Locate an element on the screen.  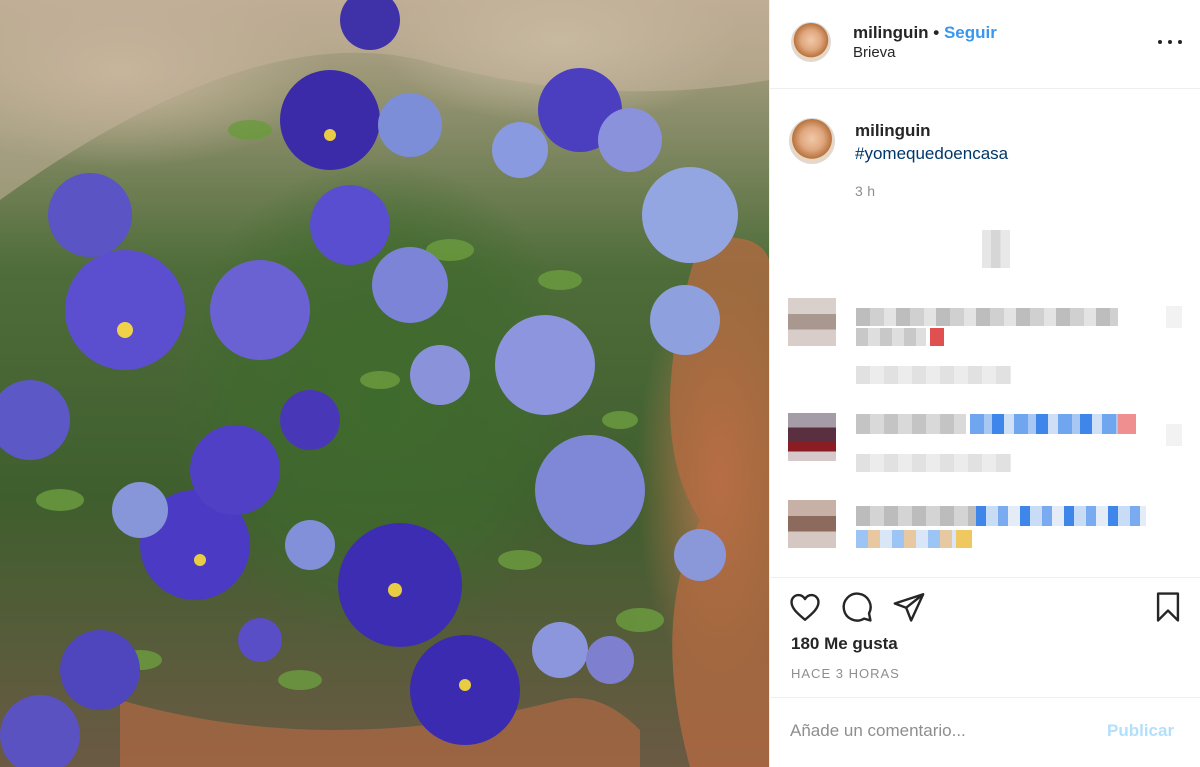
author-username: milinguin is located at coordinates (891, 32).